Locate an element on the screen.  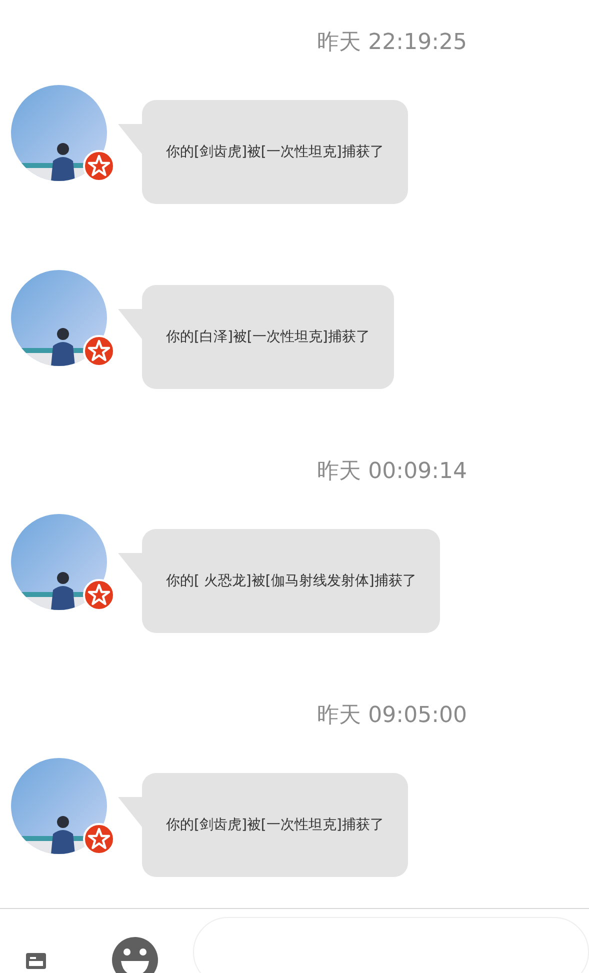
message-text: 你的[ 火恐龙]被[伽马射线发射体]捕获了 is located at coordinates (291, 581).